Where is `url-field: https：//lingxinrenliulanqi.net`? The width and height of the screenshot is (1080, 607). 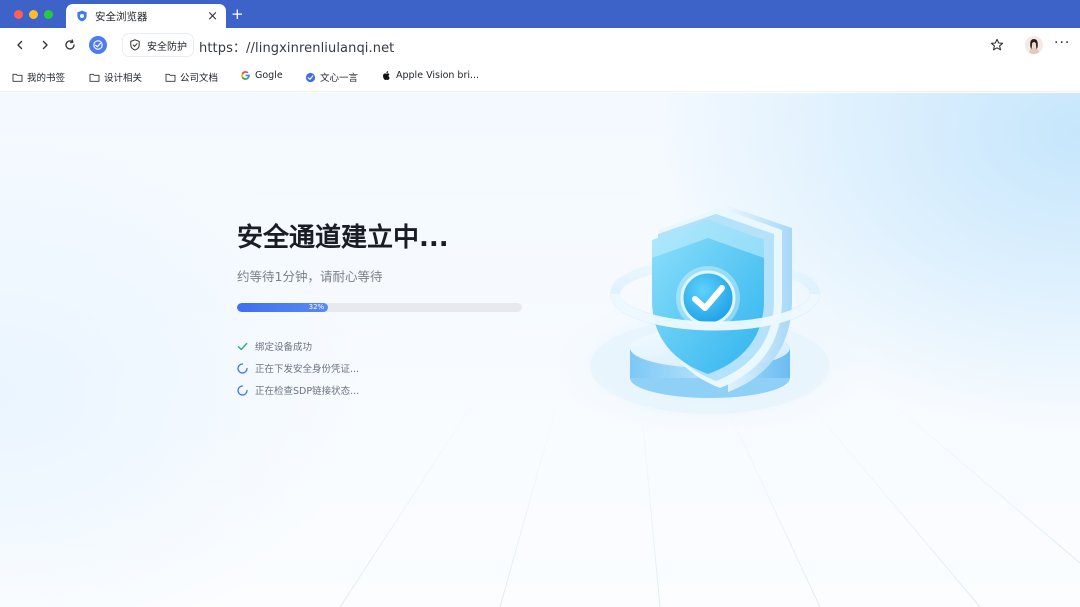 url-field: https：//lingxinrenliulanqi.net is located at coordinates (296, 46).